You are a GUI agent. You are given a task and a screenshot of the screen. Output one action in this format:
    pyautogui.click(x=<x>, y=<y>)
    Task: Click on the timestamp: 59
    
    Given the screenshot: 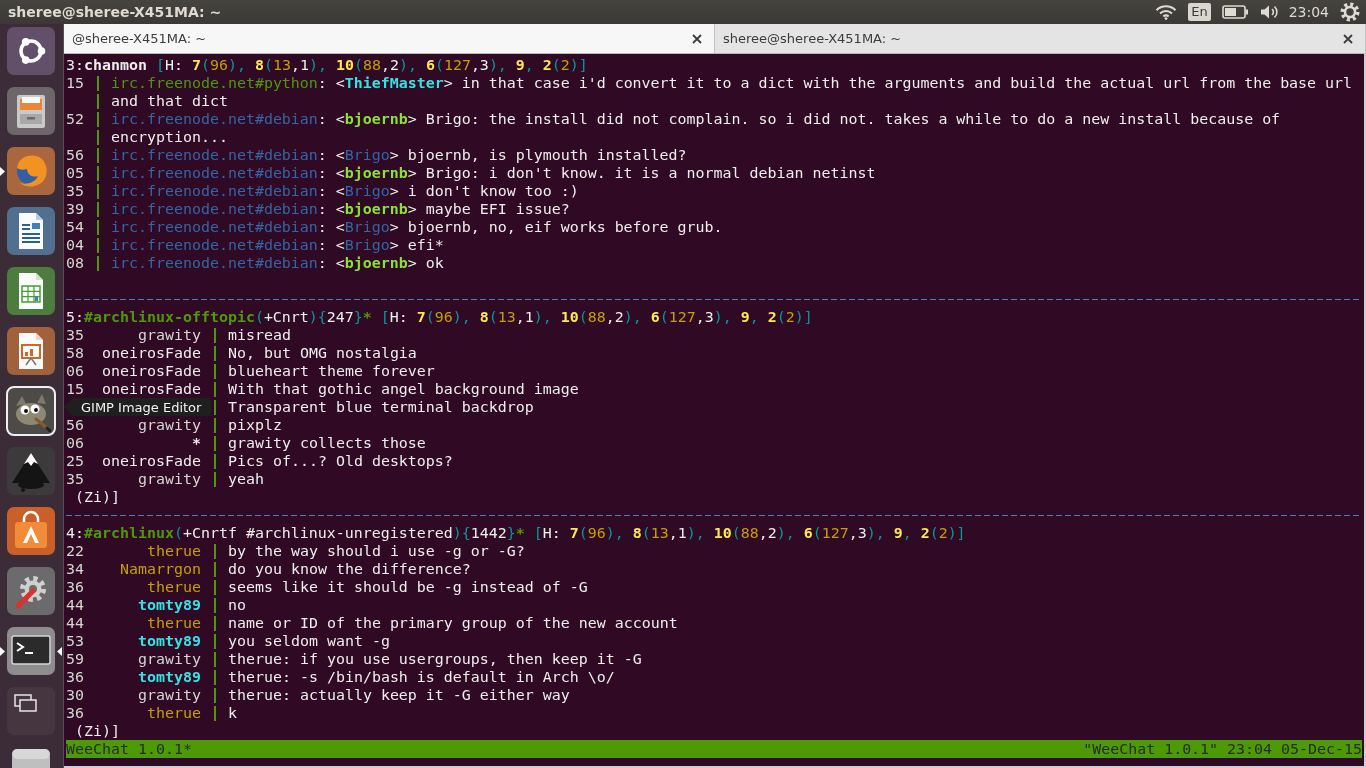 What is the action you would take?
    pyautogui.click(x=75, y=659)
    